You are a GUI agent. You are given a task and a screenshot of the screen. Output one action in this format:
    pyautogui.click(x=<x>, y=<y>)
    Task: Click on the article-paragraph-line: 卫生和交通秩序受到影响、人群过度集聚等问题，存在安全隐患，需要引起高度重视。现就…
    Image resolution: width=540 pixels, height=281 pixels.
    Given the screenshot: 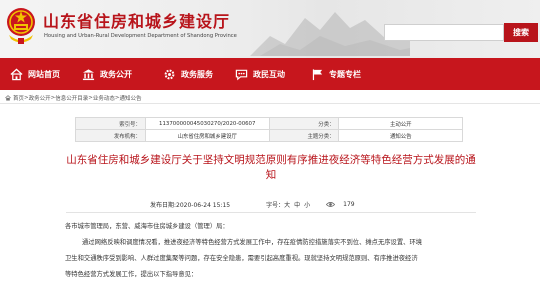 What is the action you would take?
    pyautogui.click(x=241, y=258)
    